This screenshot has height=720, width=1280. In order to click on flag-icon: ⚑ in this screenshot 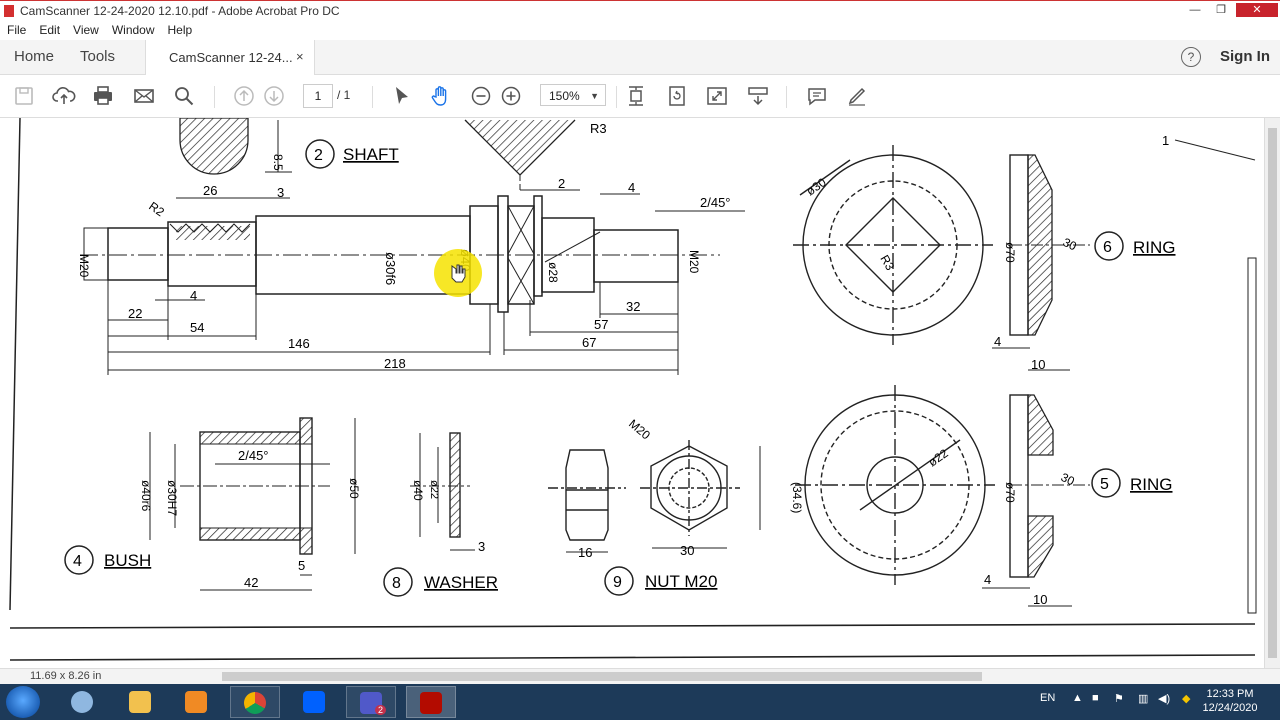, I will do `click(1119, 698)`.